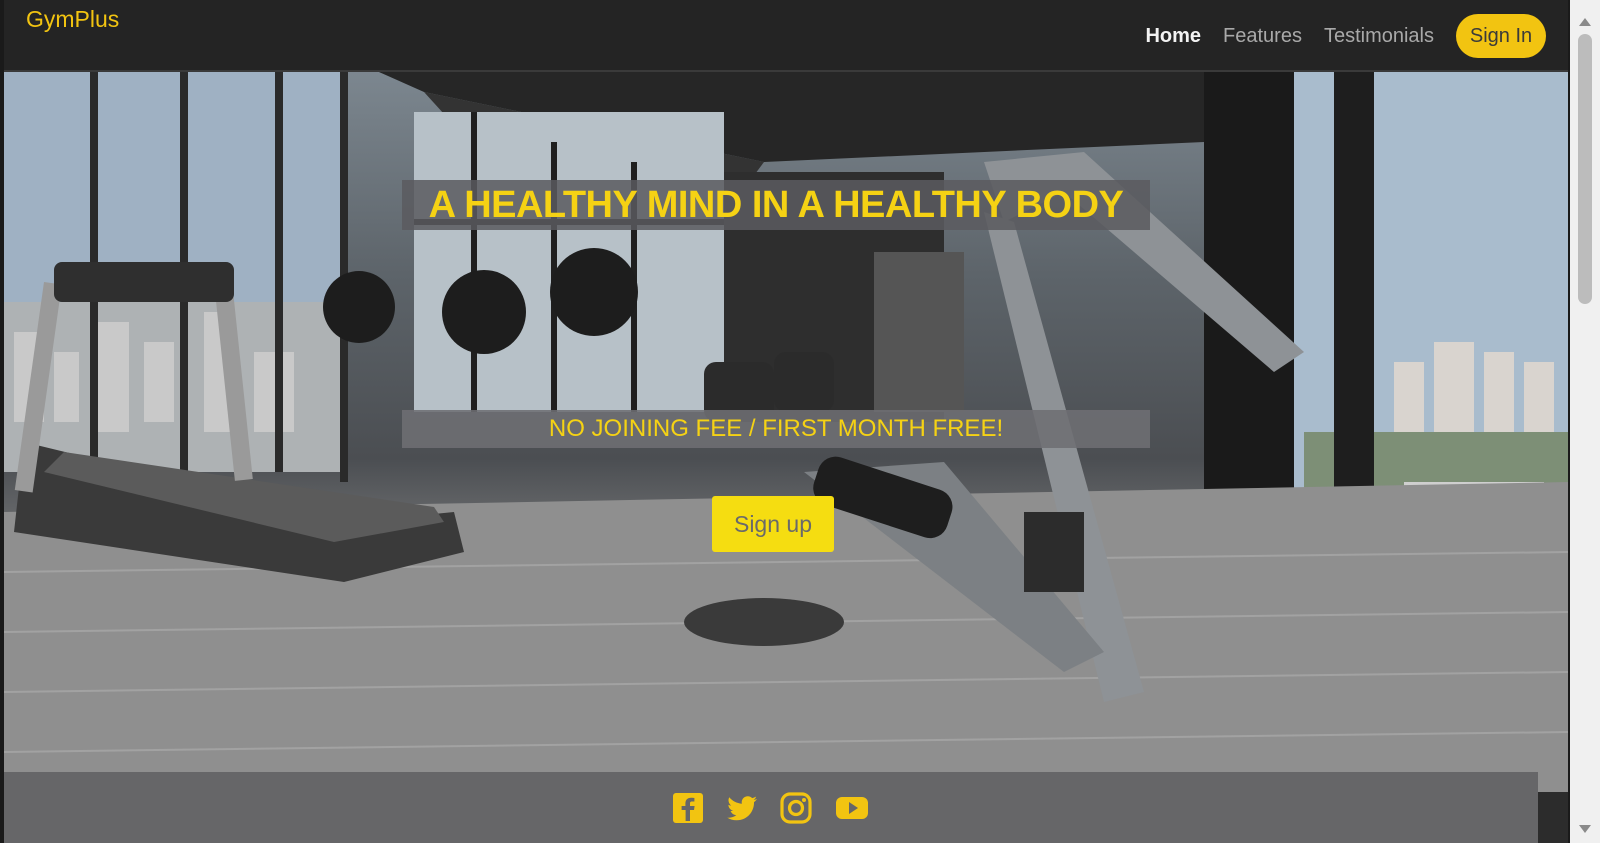 The image size is (1600, 843). What do you see at coordinates (742, 808) in the screenshot?
I see `twitter-icon` at bounding box center [742, 808].